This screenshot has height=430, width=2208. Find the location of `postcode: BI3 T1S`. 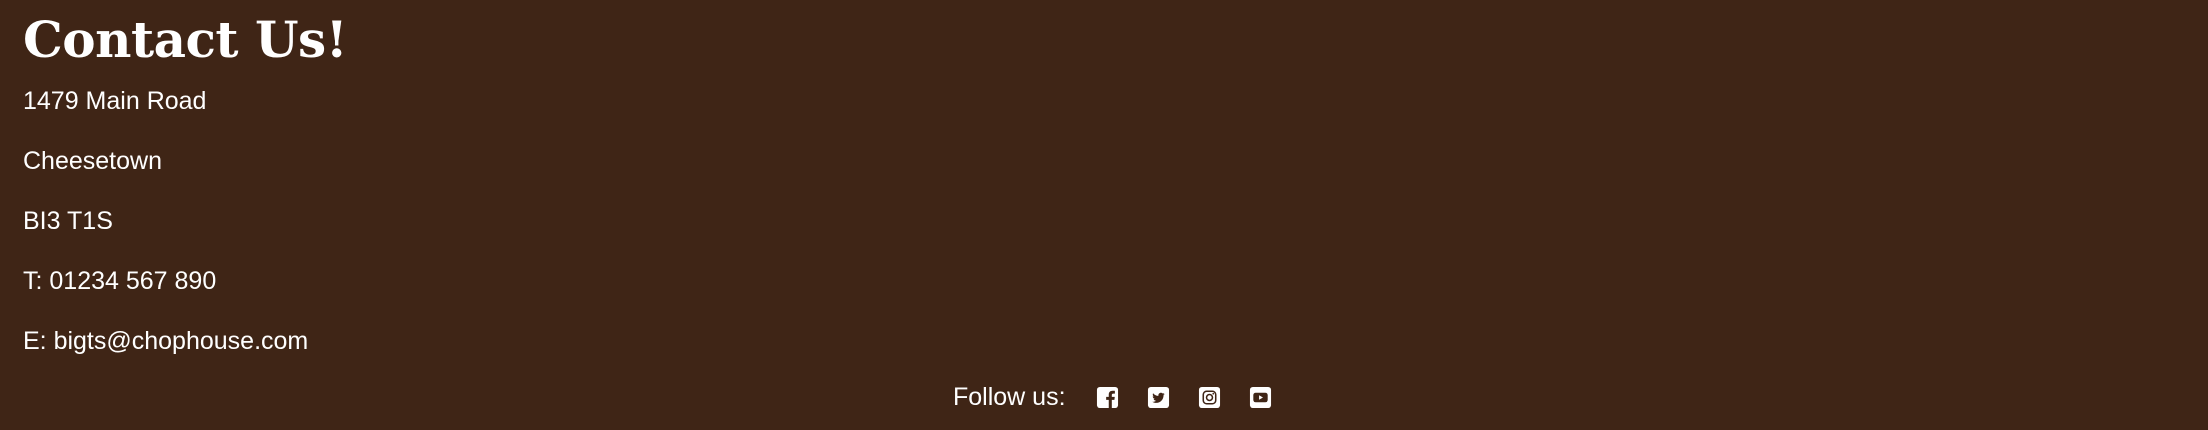

postcode: BI3 T1S is located at coordinates (68, 221).